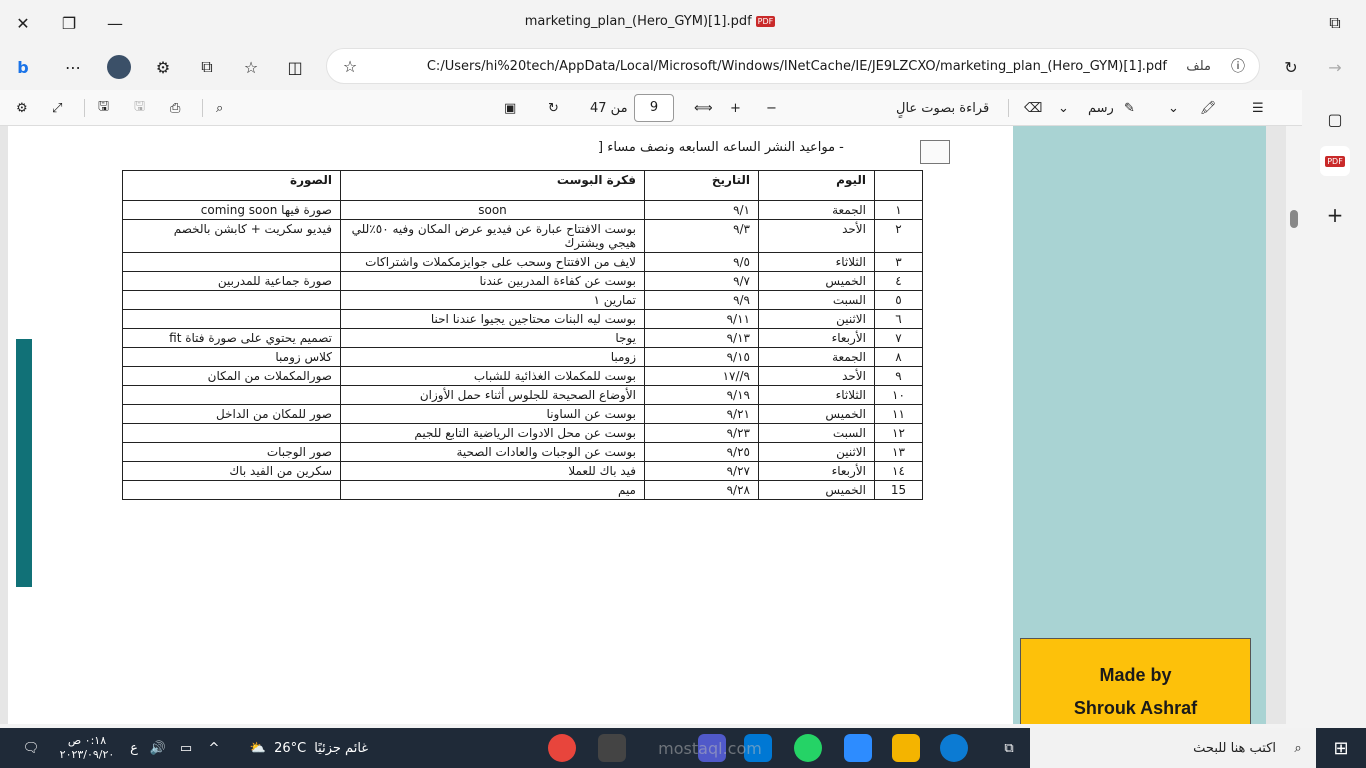  I want to click on cell: الأحد, so click(816, 236).